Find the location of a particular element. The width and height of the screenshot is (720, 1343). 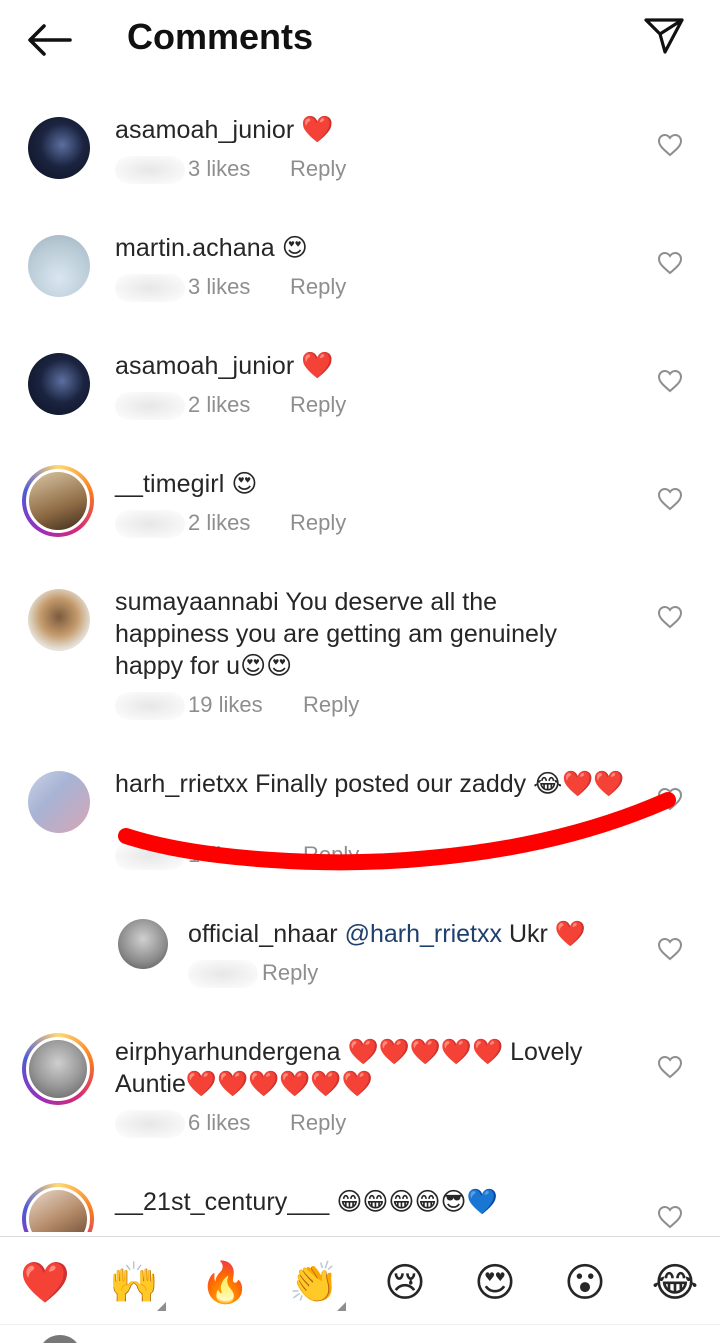

skin-tone-indicator is located at coordinates (161, 1306).